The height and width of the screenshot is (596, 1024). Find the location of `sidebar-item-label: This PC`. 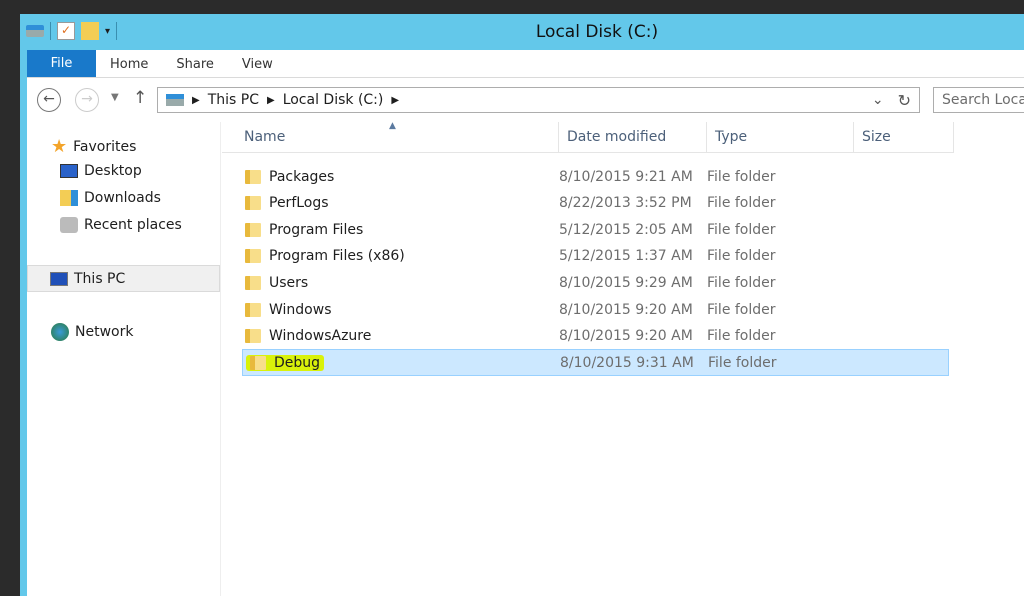

sidebar-item-label: This PC is located at coordinates (100, 278).